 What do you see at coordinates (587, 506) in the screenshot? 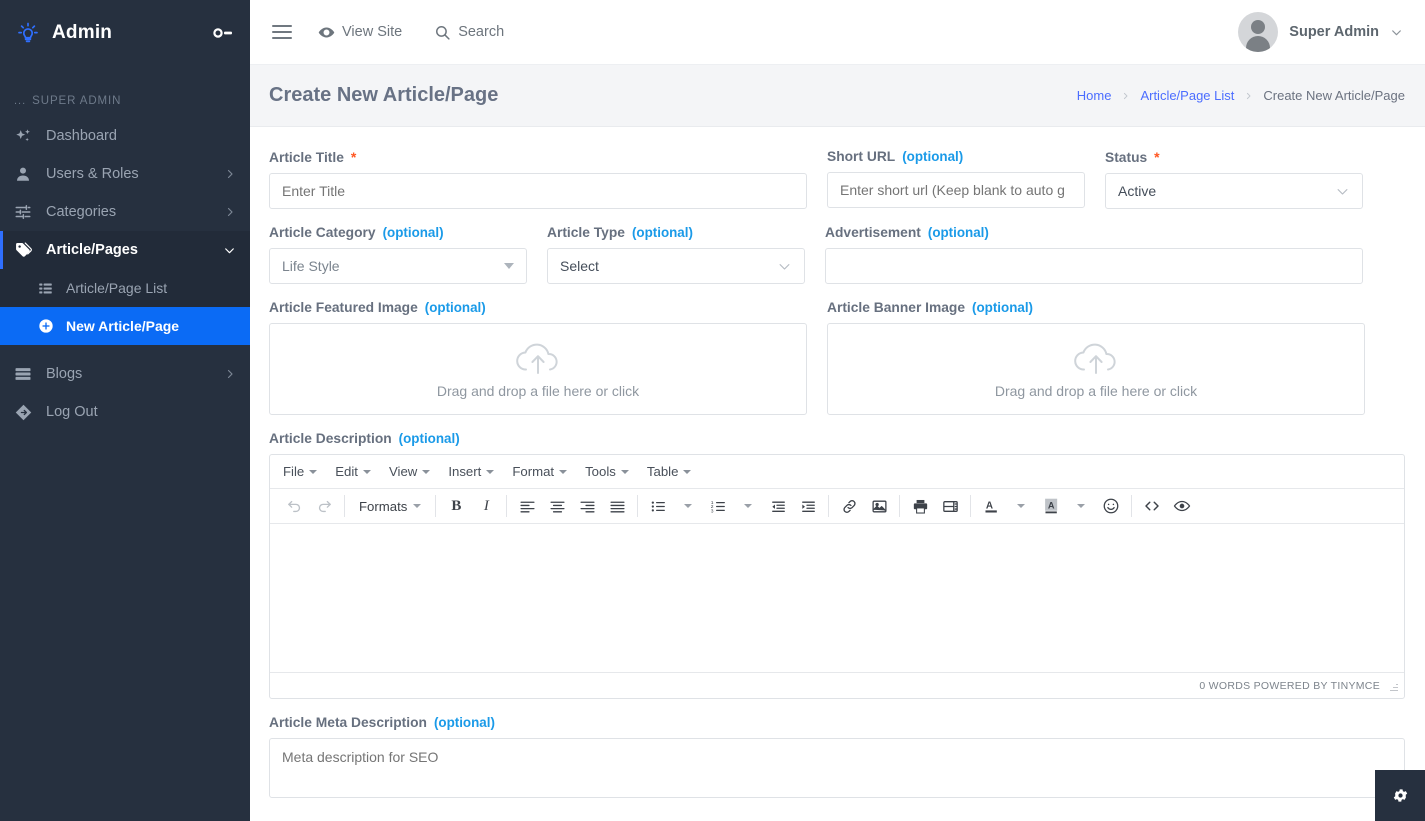
I see `align-right-icon` at bounding box center [587, 506].